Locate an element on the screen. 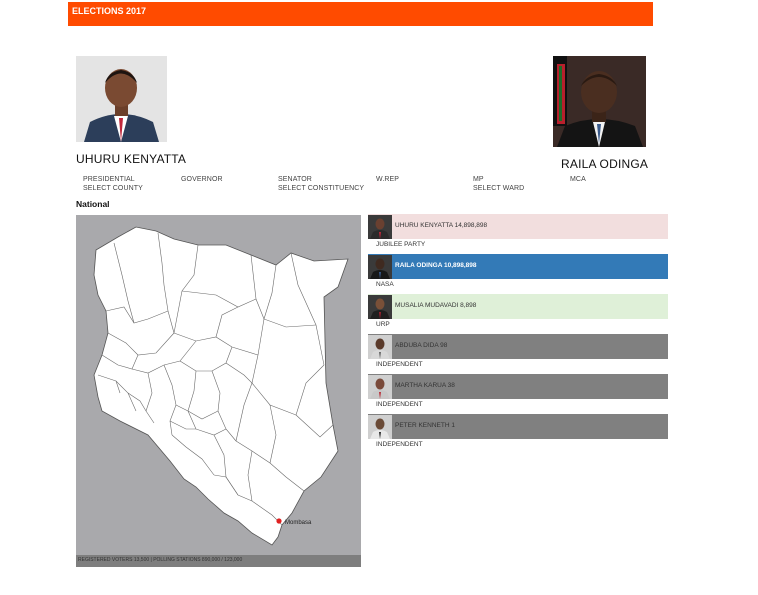 The width and height of the screenshot is (758, 595). result-label: MUSALIA MUDAVADI 8,898 is located at coordinates (436, 305).